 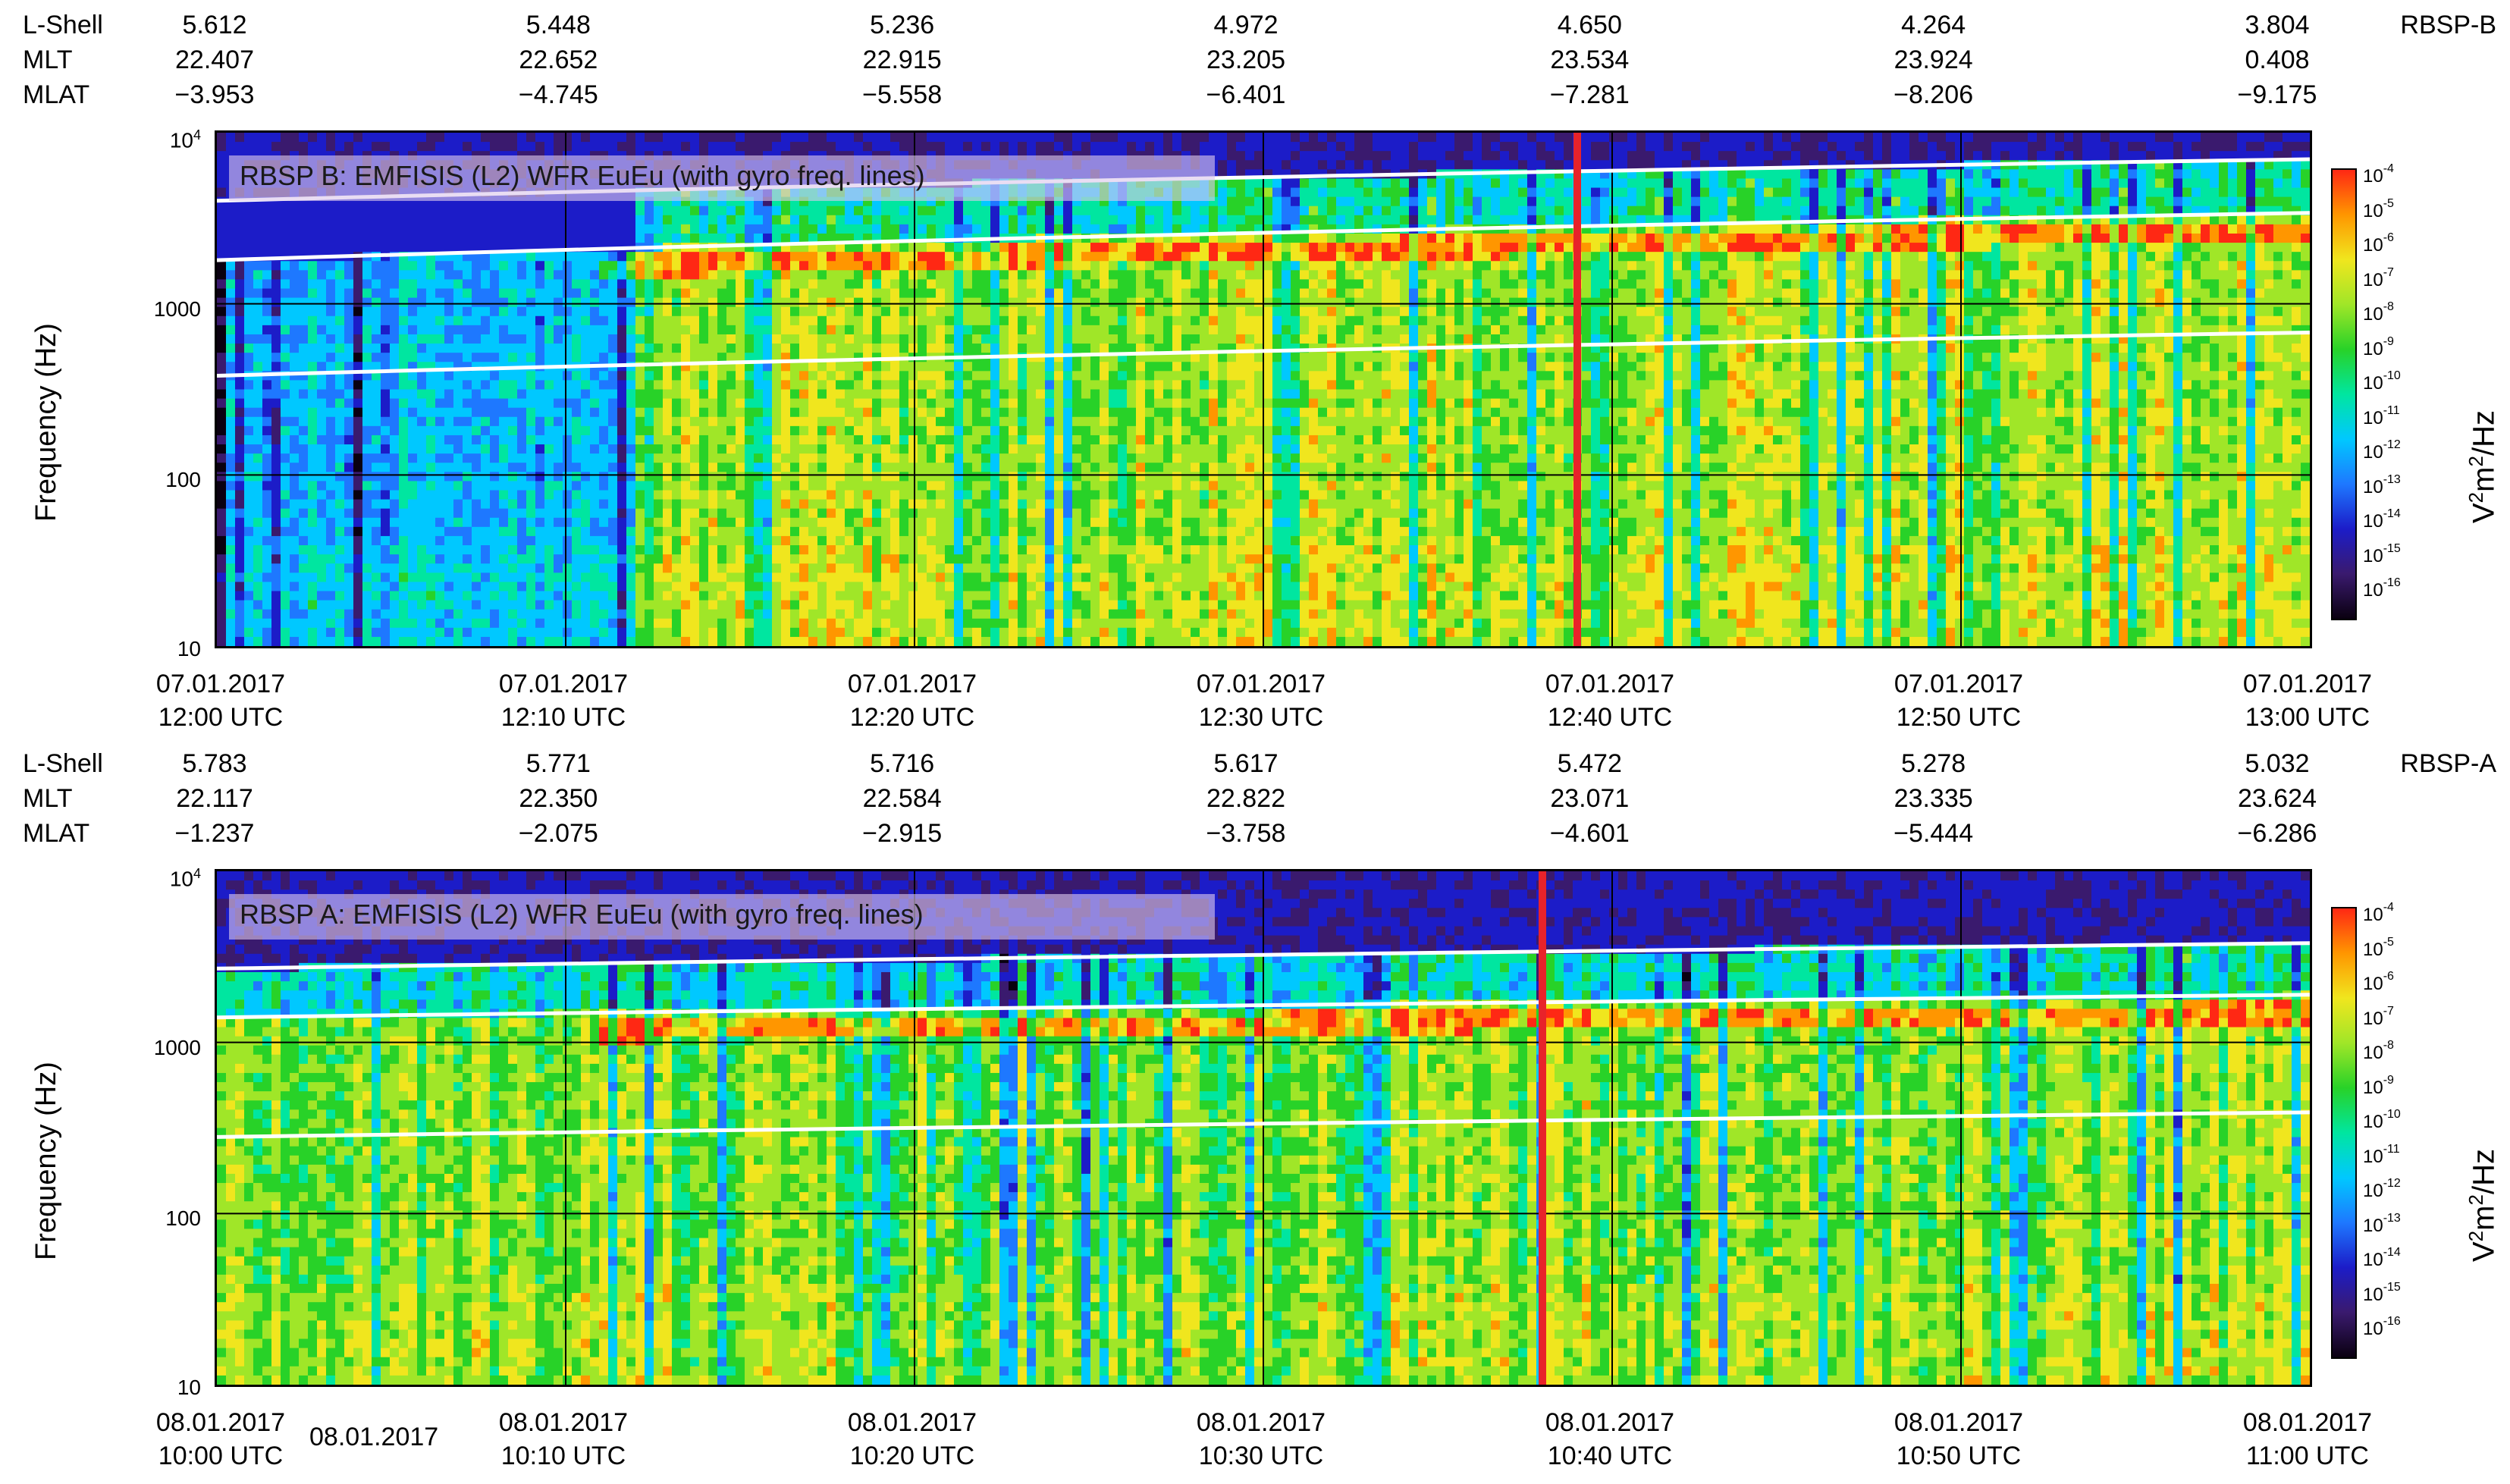 I want to click on x-tick-label: 07.01.2017 12:00 UTC, so click(x=220, y=700).